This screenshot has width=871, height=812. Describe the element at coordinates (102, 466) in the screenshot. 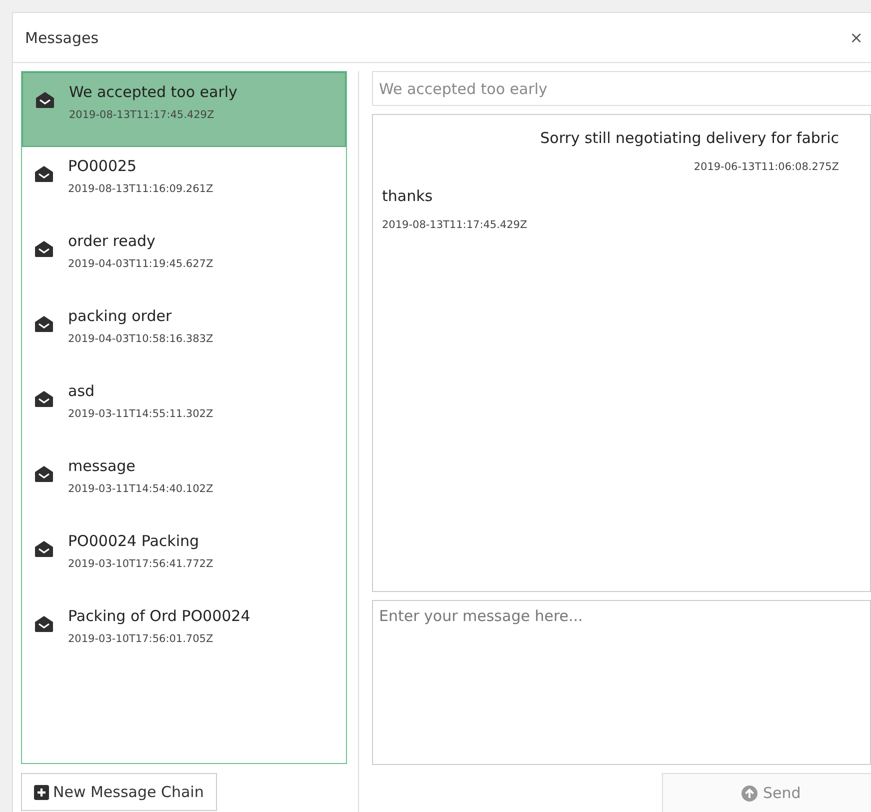

I see `chain-subject: message` at that location.